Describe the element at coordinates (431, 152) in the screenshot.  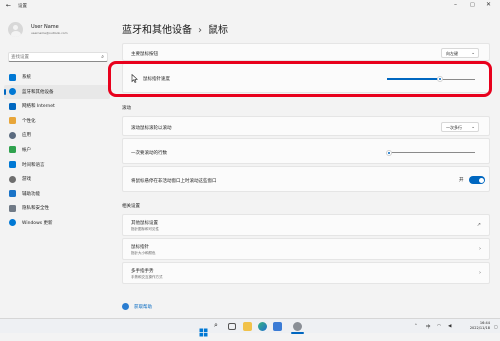
I see `lines-per-scroll-track` at that location.